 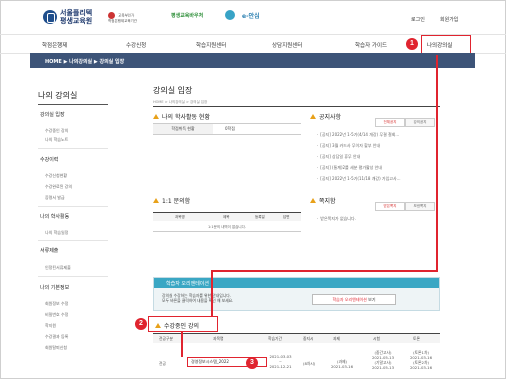 I want to click on course-disc2-date: 2021-03-16, so click(x=421, y=367).